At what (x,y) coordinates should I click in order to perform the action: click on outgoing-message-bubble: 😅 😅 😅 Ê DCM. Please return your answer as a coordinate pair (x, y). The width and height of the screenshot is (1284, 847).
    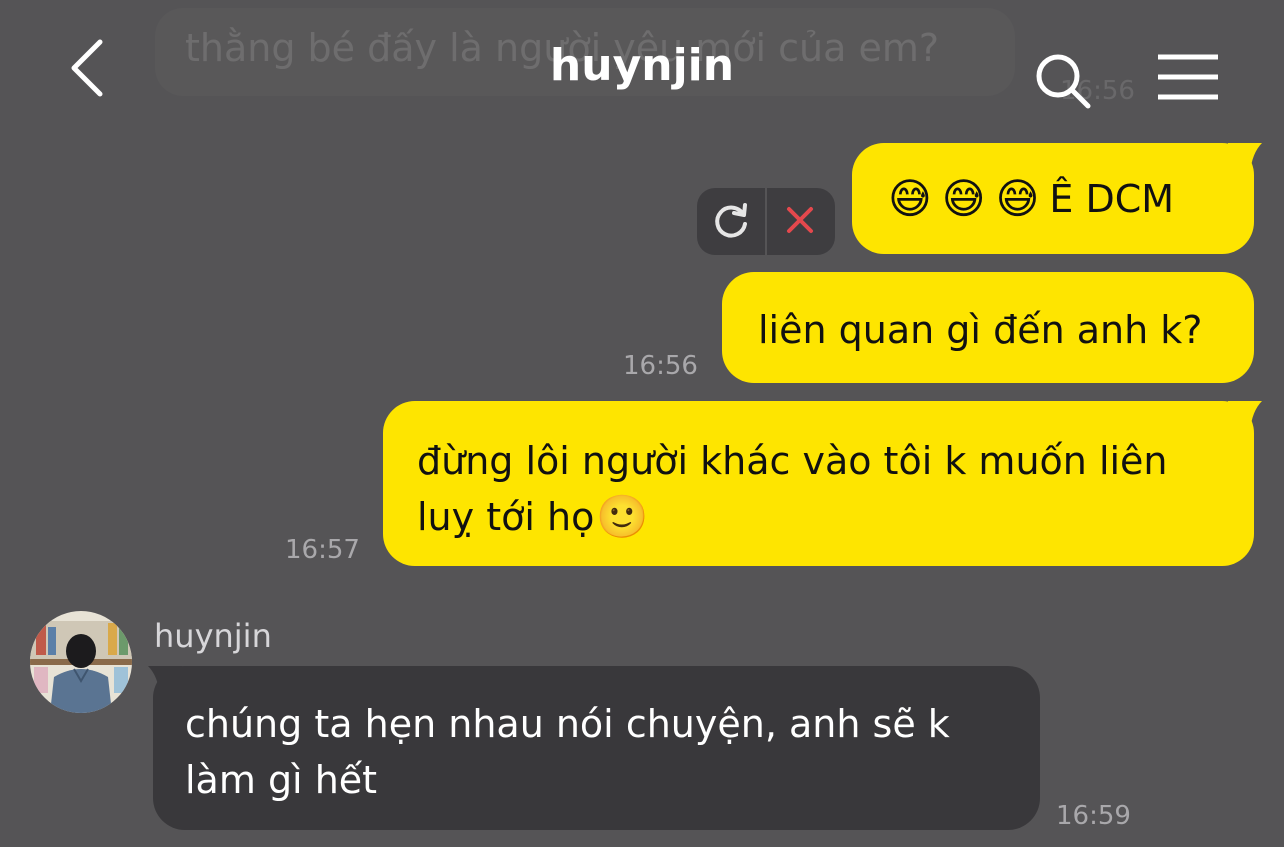
    Looking at the image, I should click on (1053, 198).